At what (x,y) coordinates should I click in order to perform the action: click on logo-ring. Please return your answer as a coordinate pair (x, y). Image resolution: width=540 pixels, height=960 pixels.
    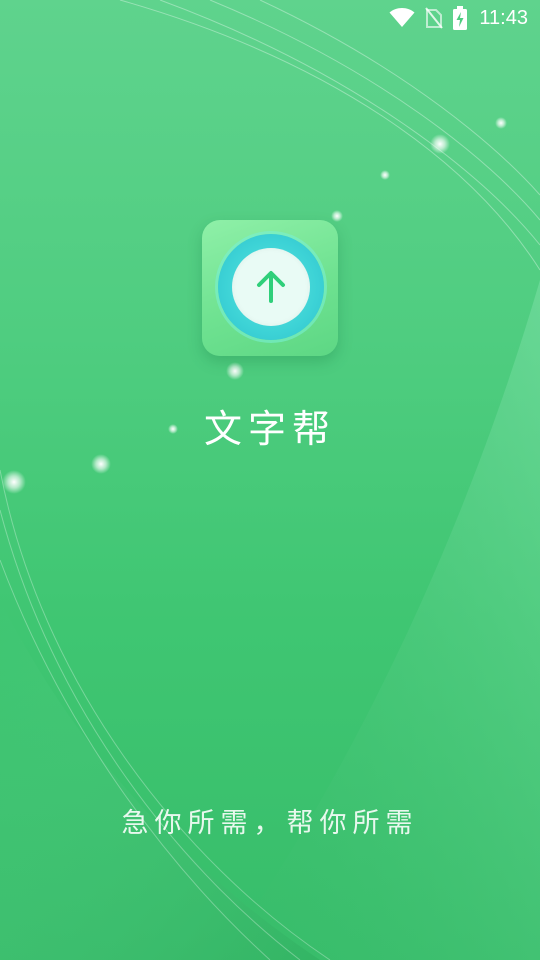
    Looking at the image, I should click on (271, 287).